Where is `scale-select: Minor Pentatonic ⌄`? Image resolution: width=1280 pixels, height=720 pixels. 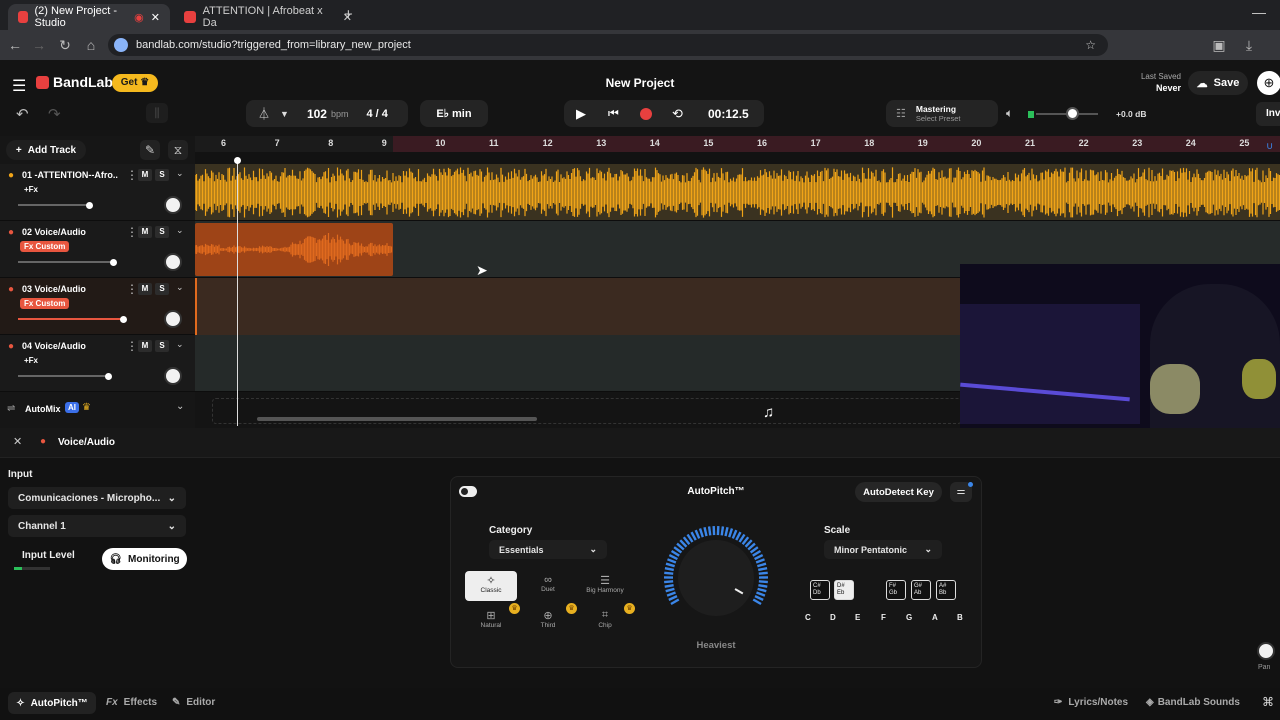 scale-select: Minor Pentatonic ⌄ is located at coordinates (883, 549).